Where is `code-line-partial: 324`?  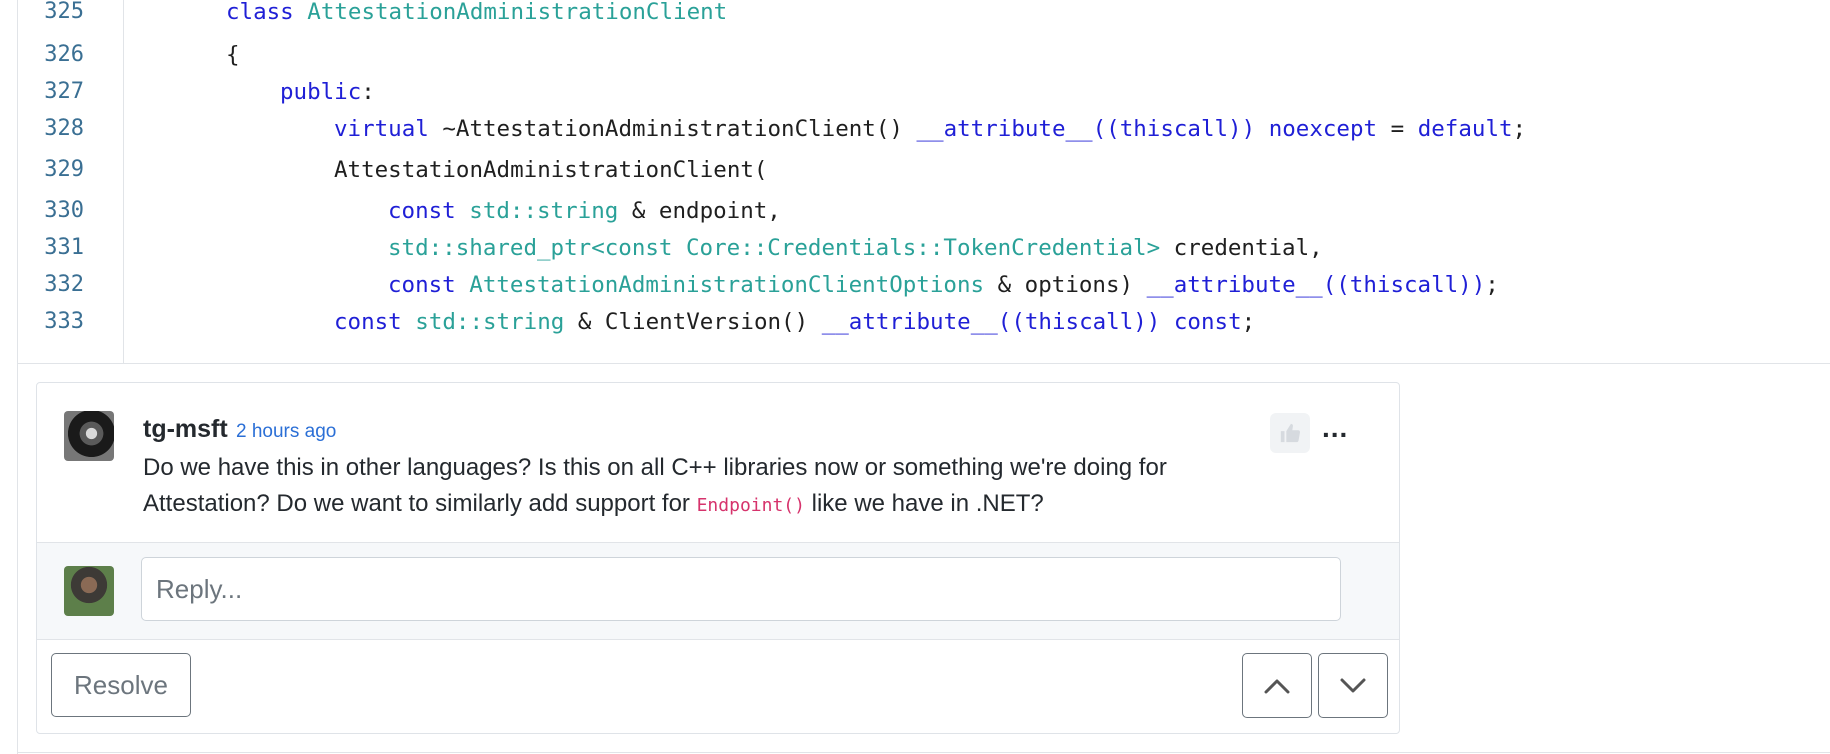 code-line-partial: 324 is located at coordinates (924, 3).